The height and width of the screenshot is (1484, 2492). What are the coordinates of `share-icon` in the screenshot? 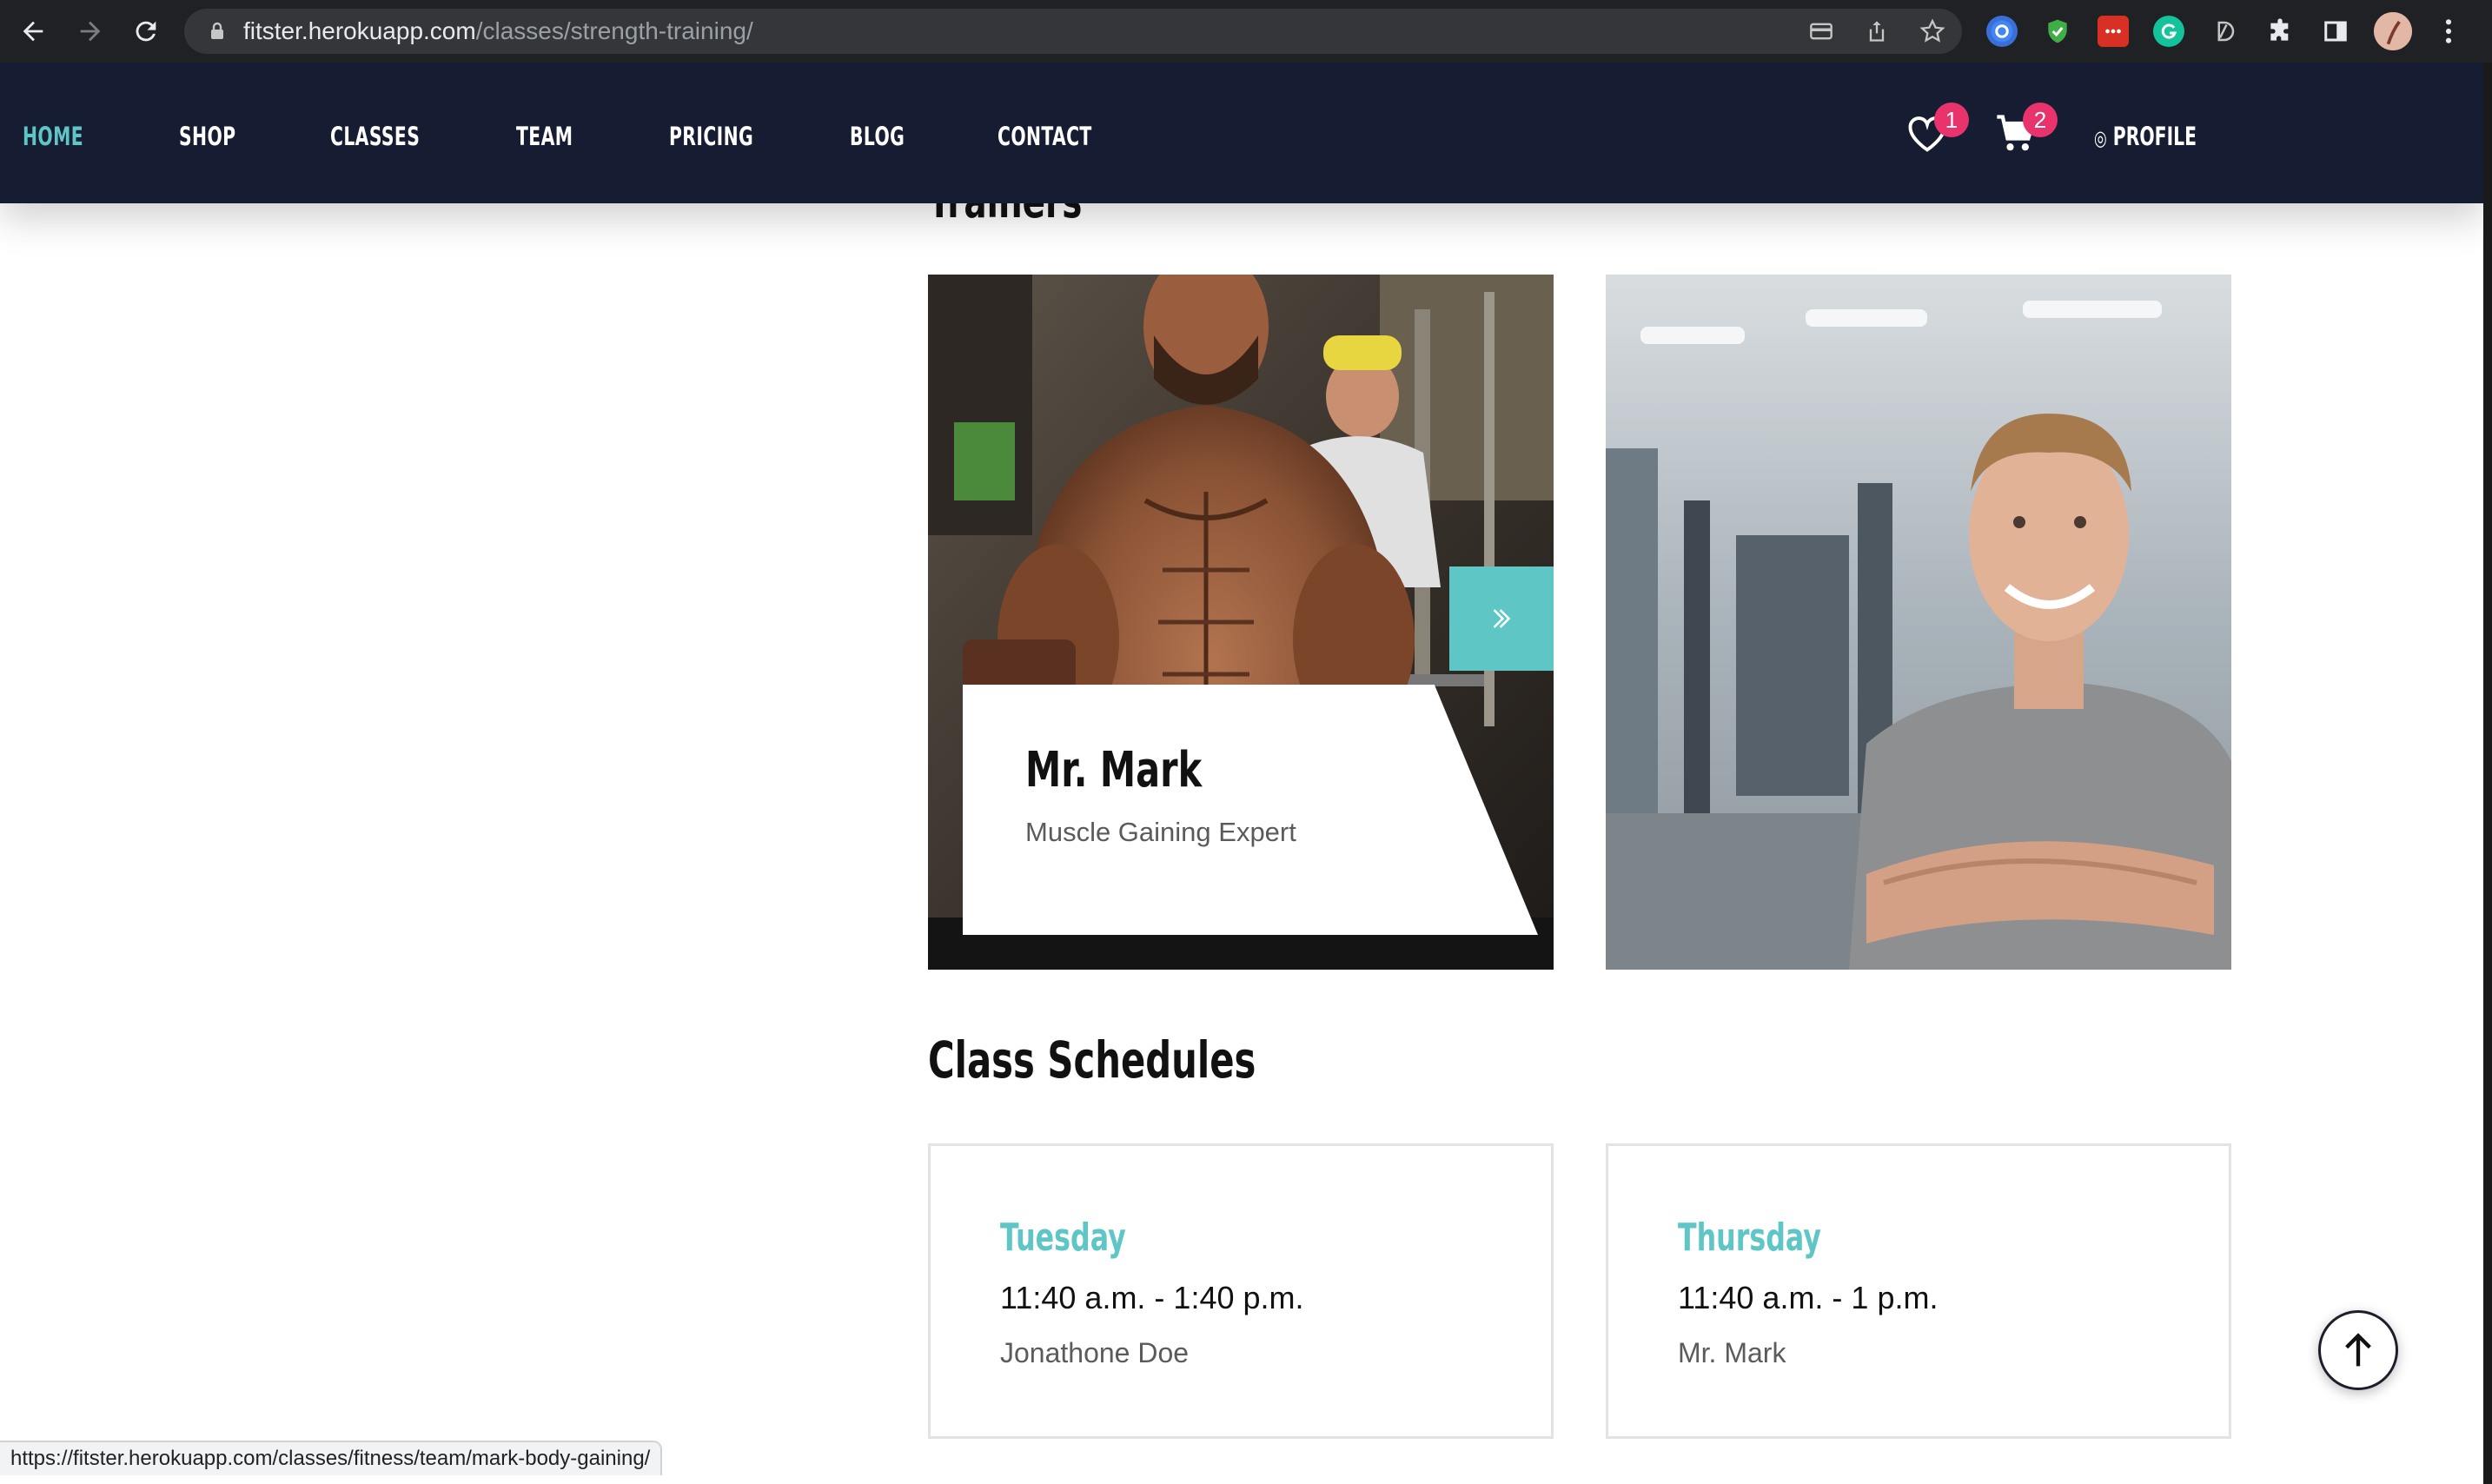 It's located at (1877, 31).